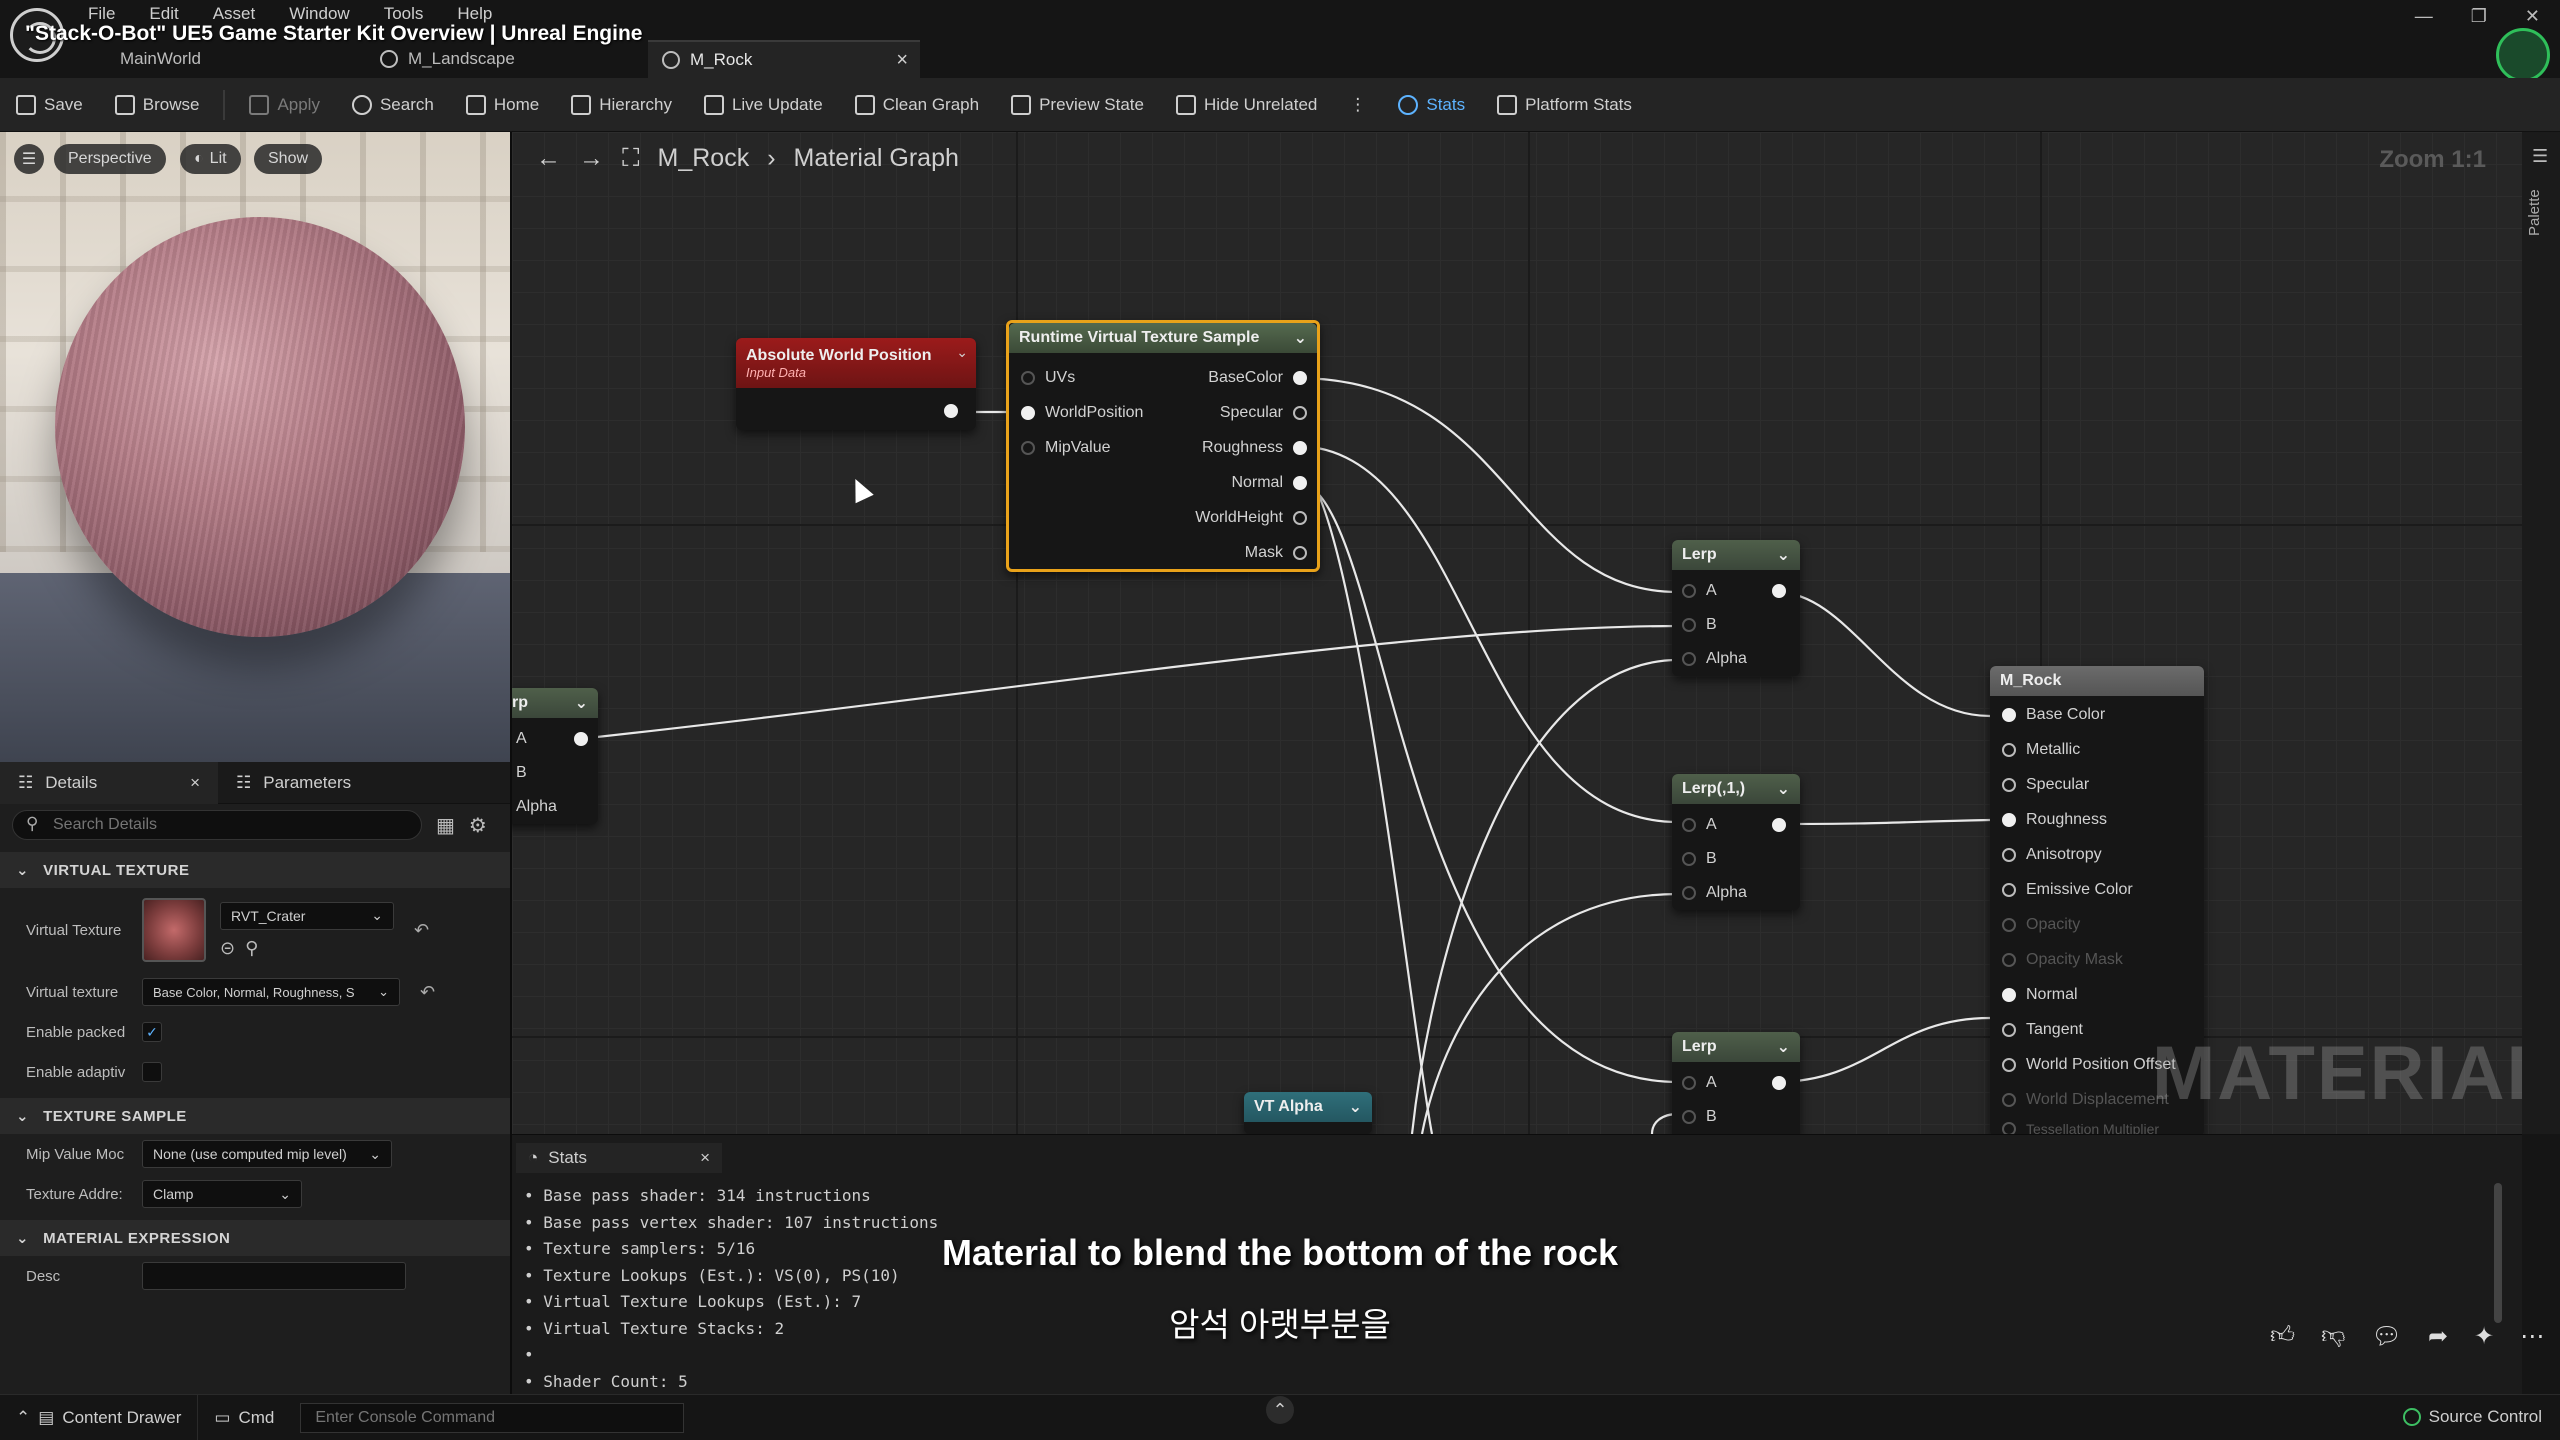 Image resolution: width=2560 pixels, height=1440 pixels. I want to click on section-virtual-texture: ⌄ VIRTUAL TEXTURE, so click(255, 870).